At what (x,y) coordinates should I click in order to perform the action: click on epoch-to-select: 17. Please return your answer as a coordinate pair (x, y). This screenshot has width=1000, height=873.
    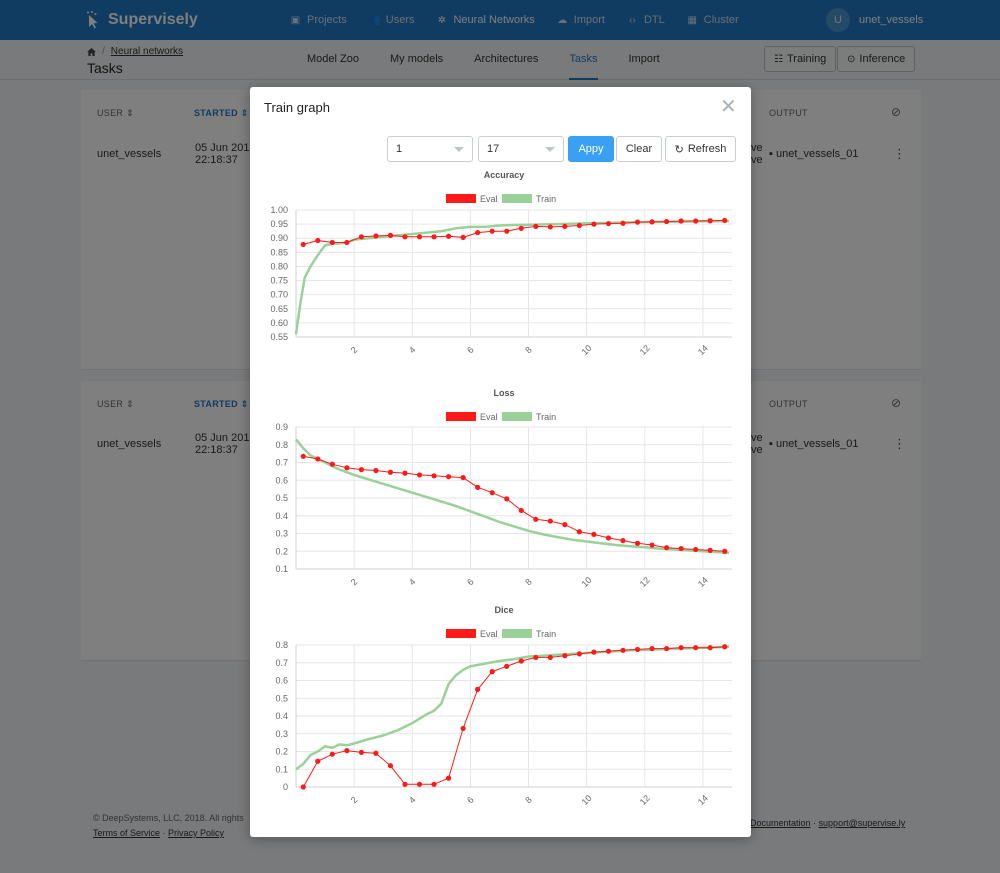
    Looking at the image, I should click on (521, 149).